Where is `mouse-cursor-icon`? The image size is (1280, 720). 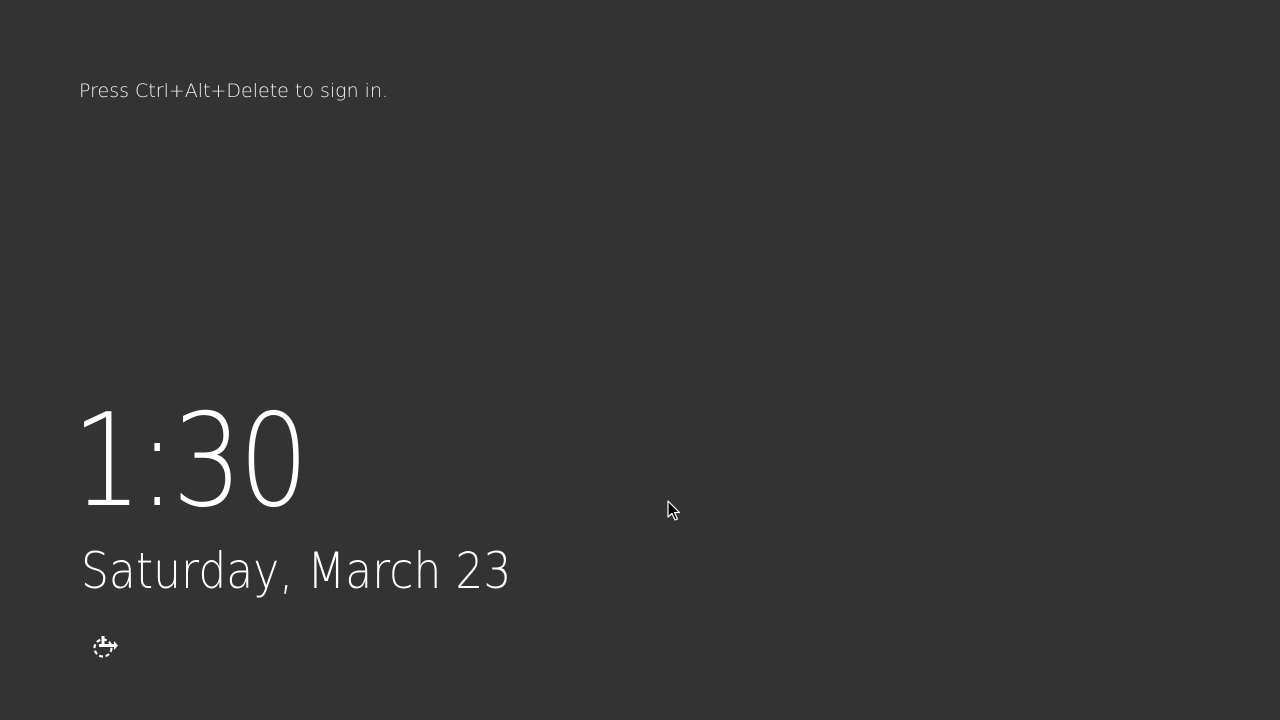
mouse-cursor-icon is located at coordinates (674, 511).